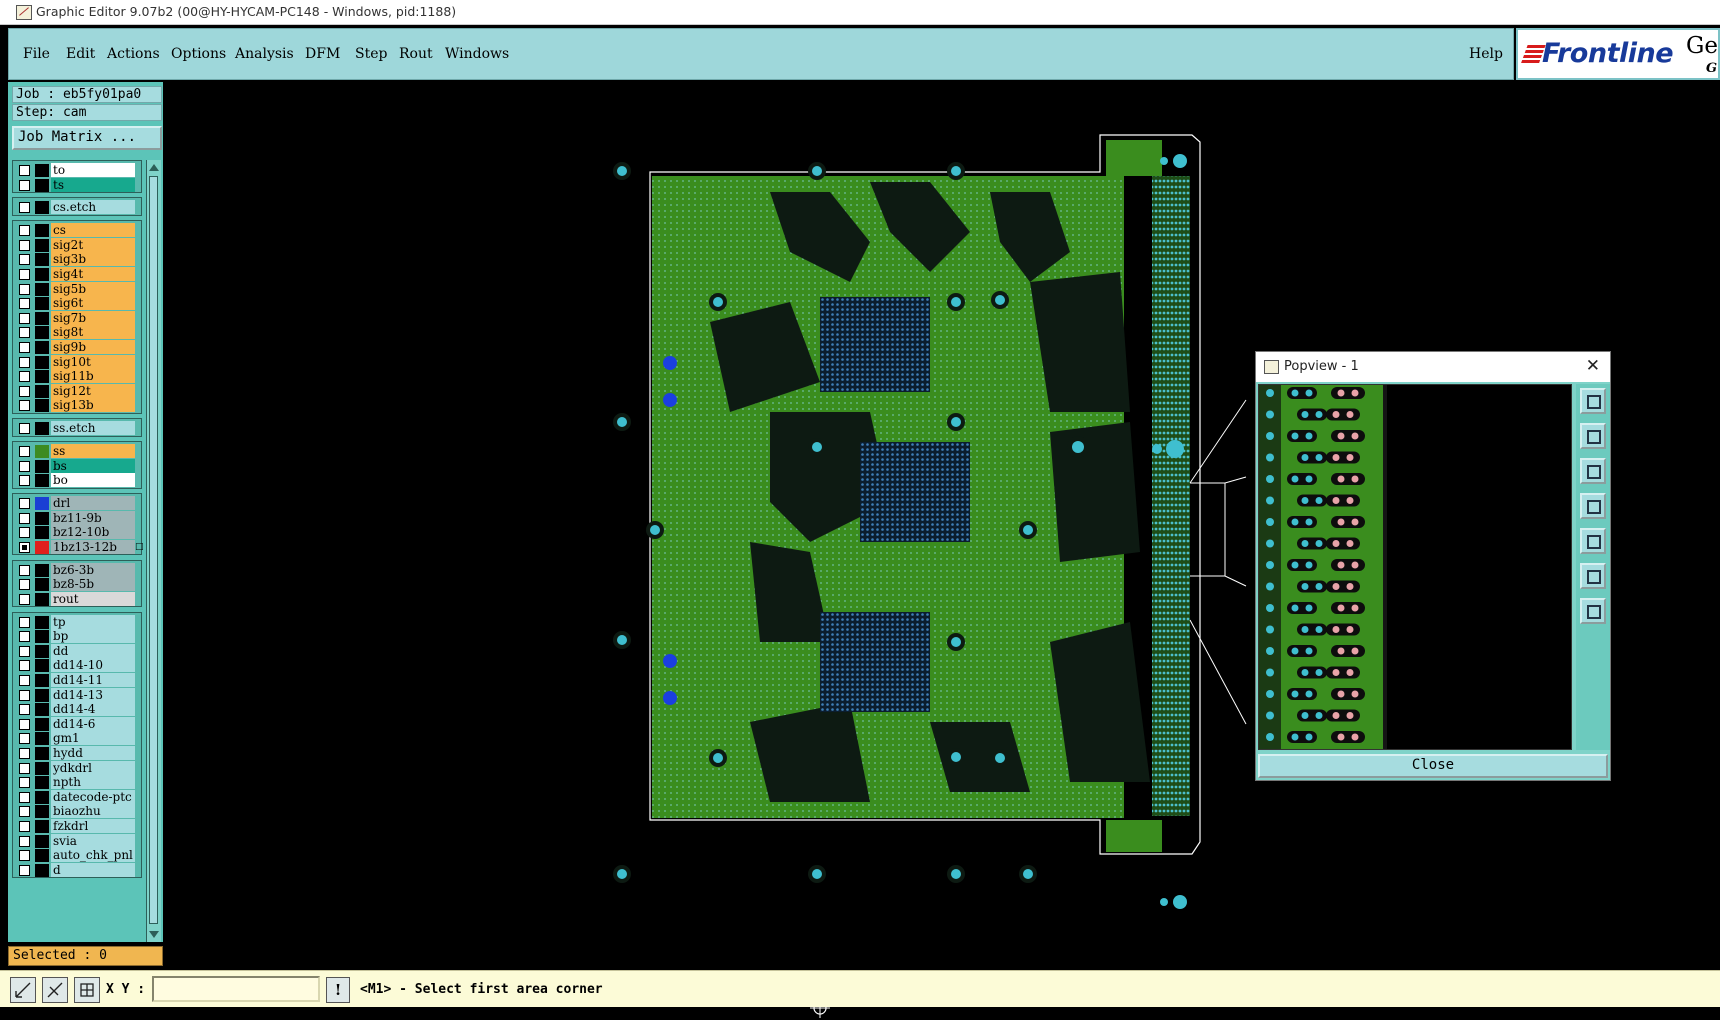  Describe the element at coordinates (93, 650) in the screenshot. I see `layer-name: dd` at that location.